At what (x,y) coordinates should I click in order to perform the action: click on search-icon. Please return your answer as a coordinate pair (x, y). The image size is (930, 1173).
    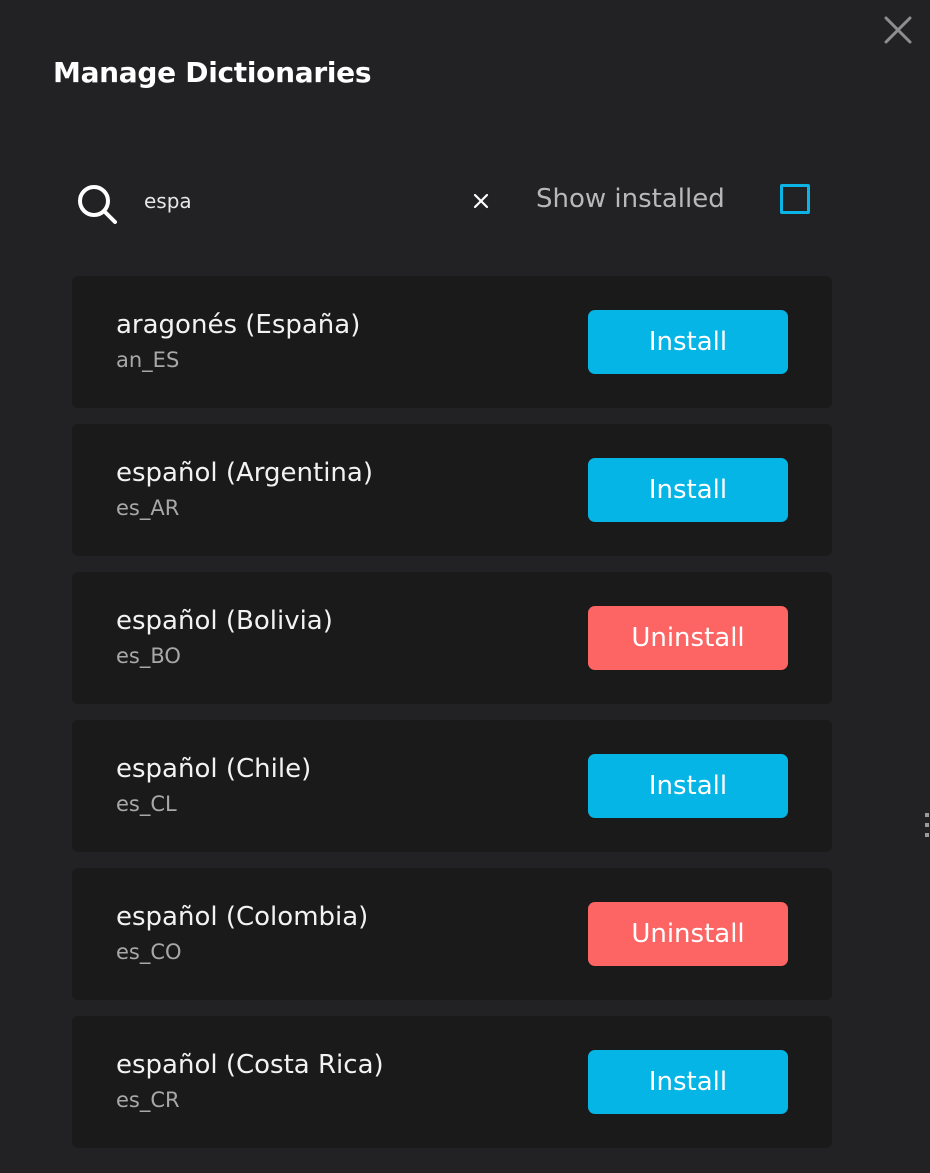
    Looking at the image, I should click on (97, 204).